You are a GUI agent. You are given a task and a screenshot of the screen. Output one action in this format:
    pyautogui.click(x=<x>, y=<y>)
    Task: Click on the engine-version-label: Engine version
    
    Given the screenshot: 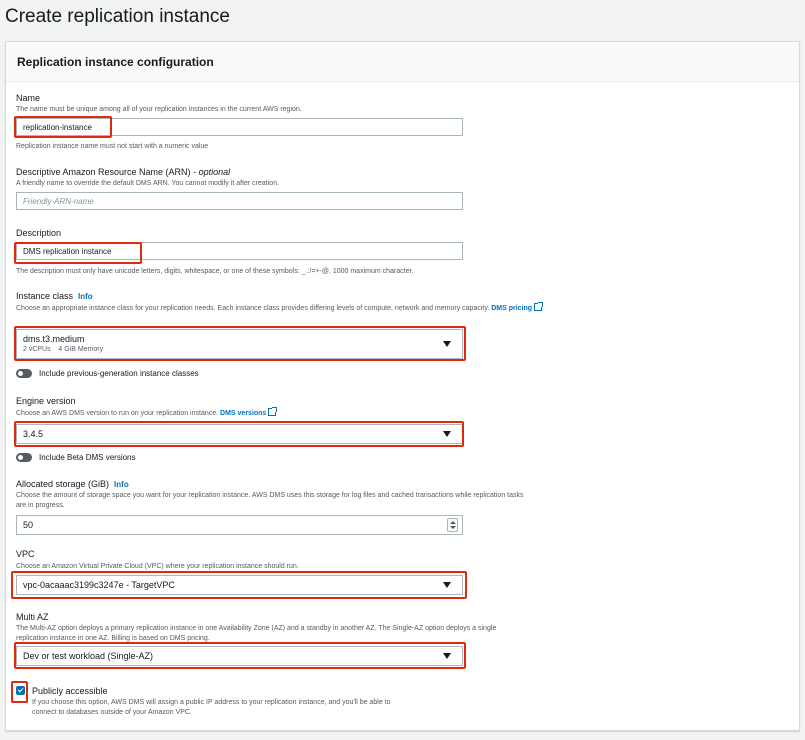 What is the action you would take?
    pyautogui.click(x=46, y=401)
    